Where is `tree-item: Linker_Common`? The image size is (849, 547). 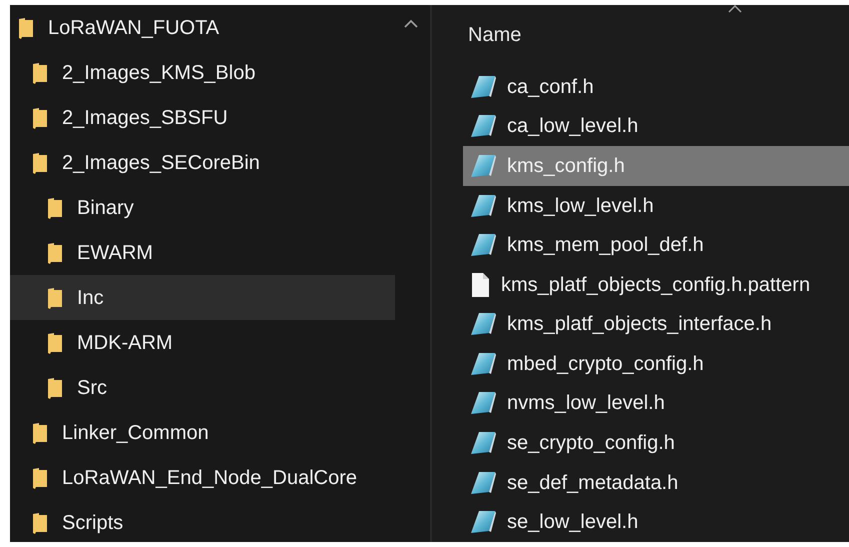 tree-item: Linker_Common is located at coordinates (202, 432).